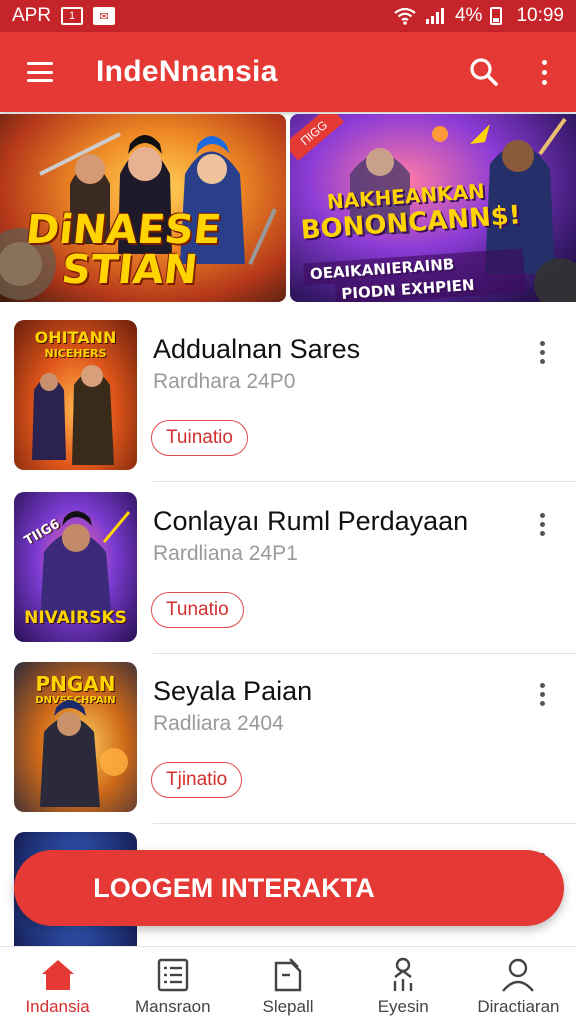  I want to click on wifi-icon, so click(405, 16).